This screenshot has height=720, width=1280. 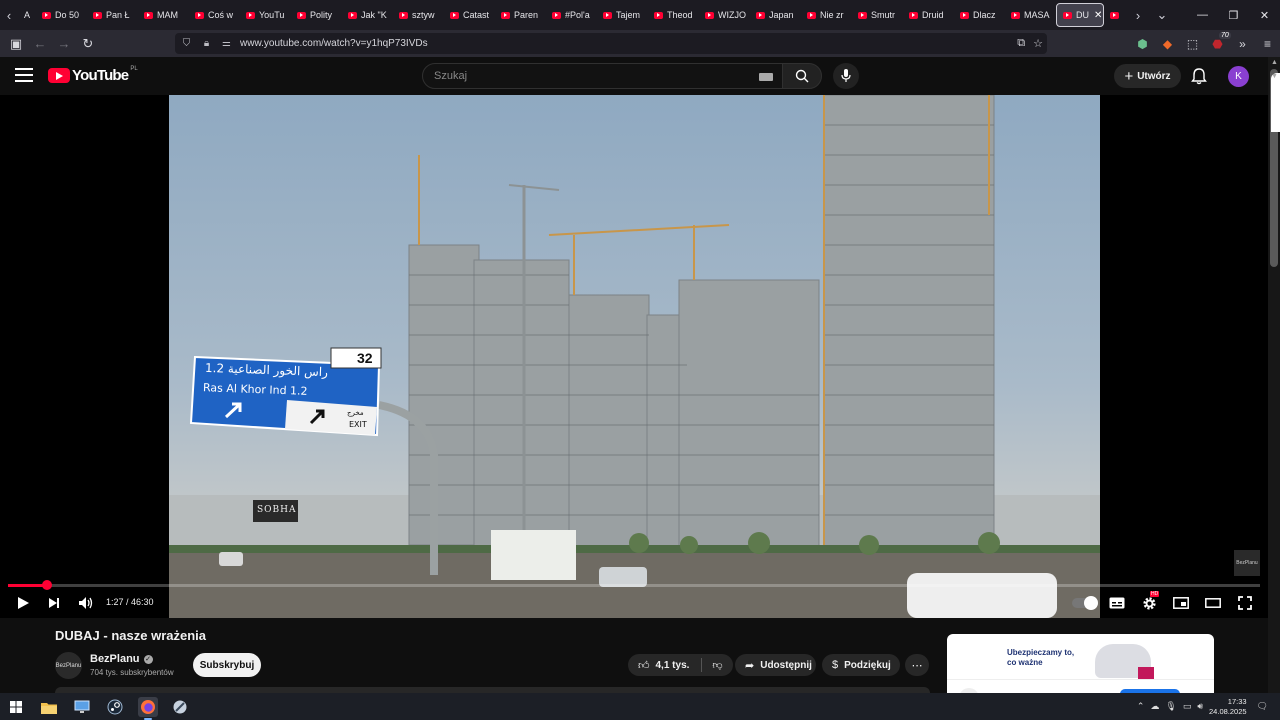 What do you see at coordinates (928, 15) in the screenshot?
I see `browser-tab: Druid` at bounding box center [928, 15].